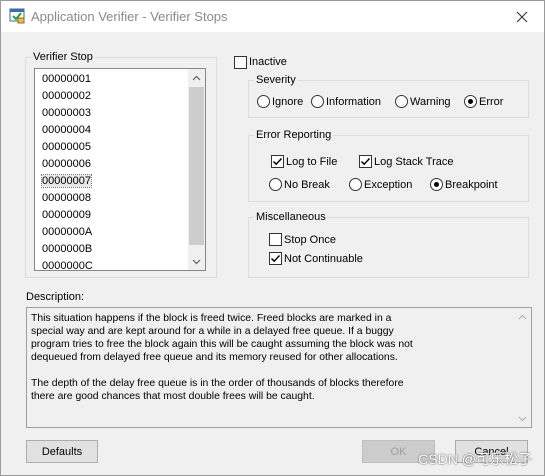 The width and height of the screenshot is (545, 476). What do you see at coordinates (436, 184) in the screenshot?
I see `break-radio-breakpoint` at bounding box center [436, 184].